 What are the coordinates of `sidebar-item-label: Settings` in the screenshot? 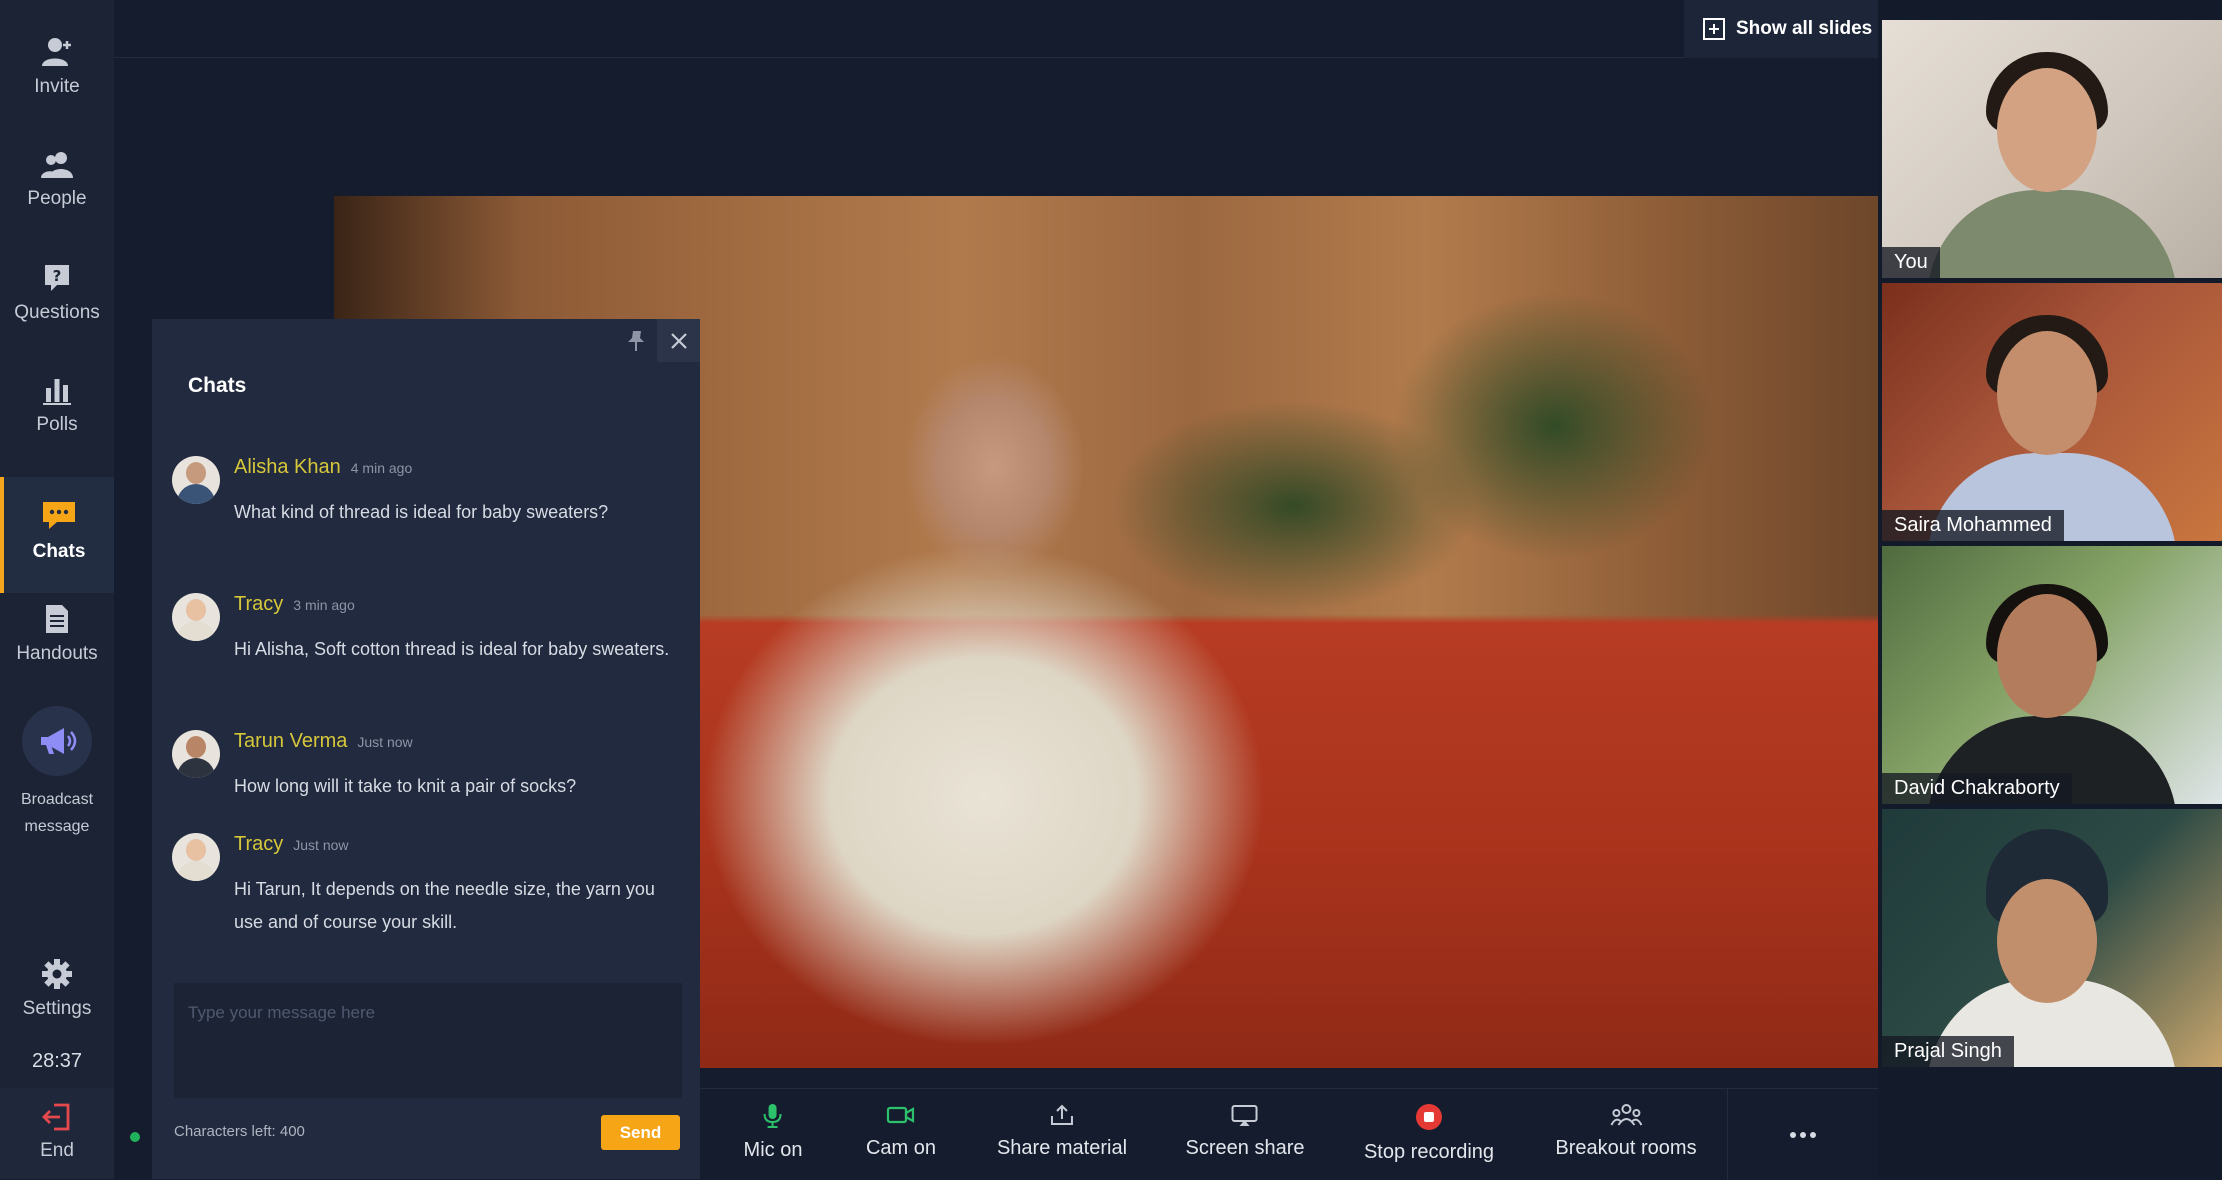 It's located at (57, 1008).